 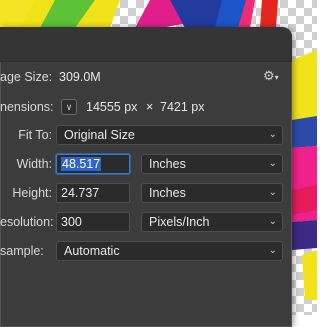 I want to click on width-input: 48.517, so click(x=93, y=164).